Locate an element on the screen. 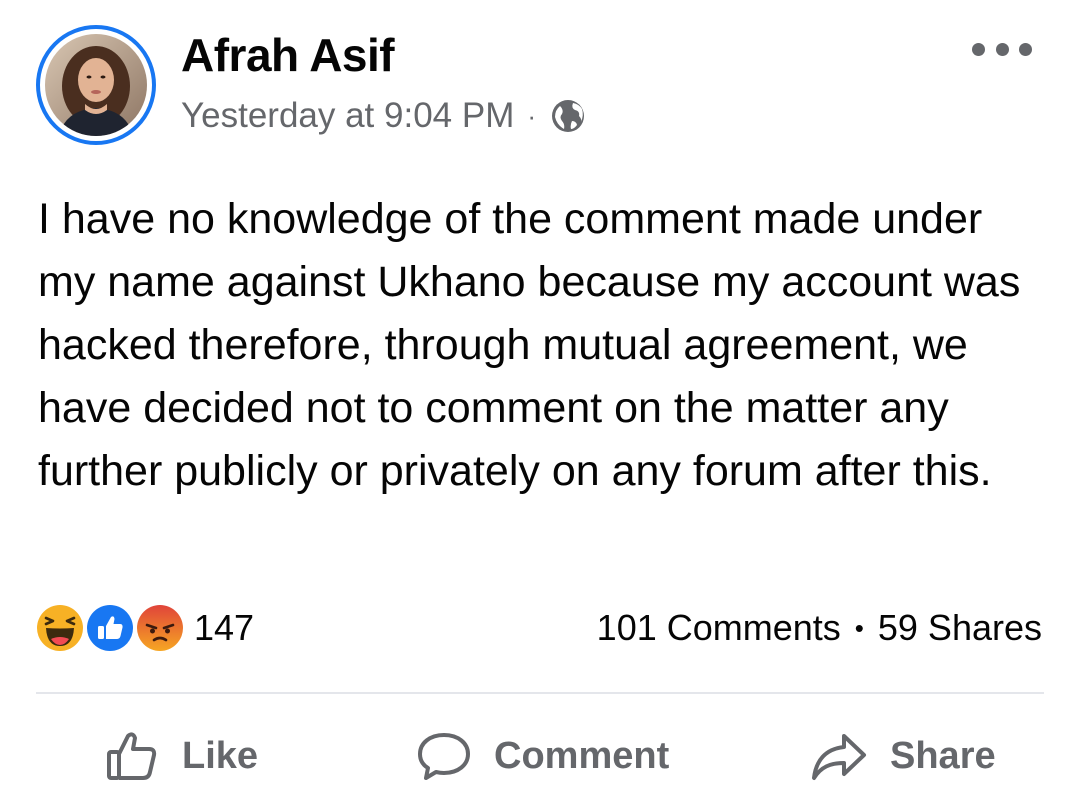 This screenshot has height=804, width=1080. like-reaction-icon is located at coordinates (110, 628).